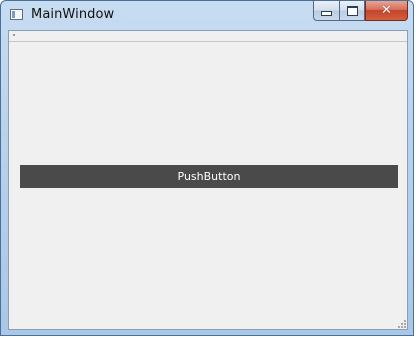  I want to click on window-title: MainWindow, so click(73, 14).